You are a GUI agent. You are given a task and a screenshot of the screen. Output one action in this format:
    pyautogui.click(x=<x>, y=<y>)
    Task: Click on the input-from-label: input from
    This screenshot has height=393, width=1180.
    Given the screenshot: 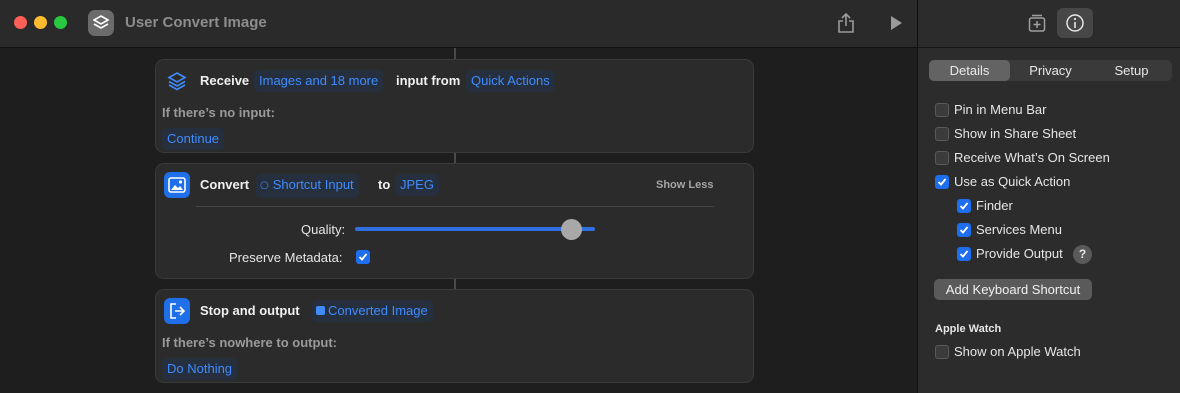 What is the action you would take?
    pyautogui.click(x=428, y=80)
    